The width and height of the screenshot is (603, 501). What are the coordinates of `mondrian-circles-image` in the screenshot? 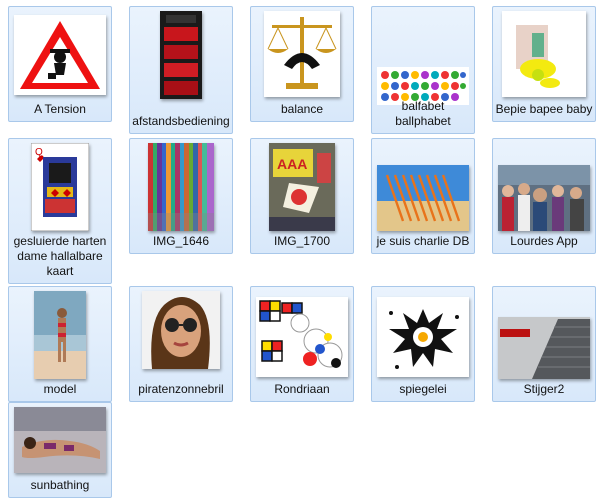 It's located at (302, 337).